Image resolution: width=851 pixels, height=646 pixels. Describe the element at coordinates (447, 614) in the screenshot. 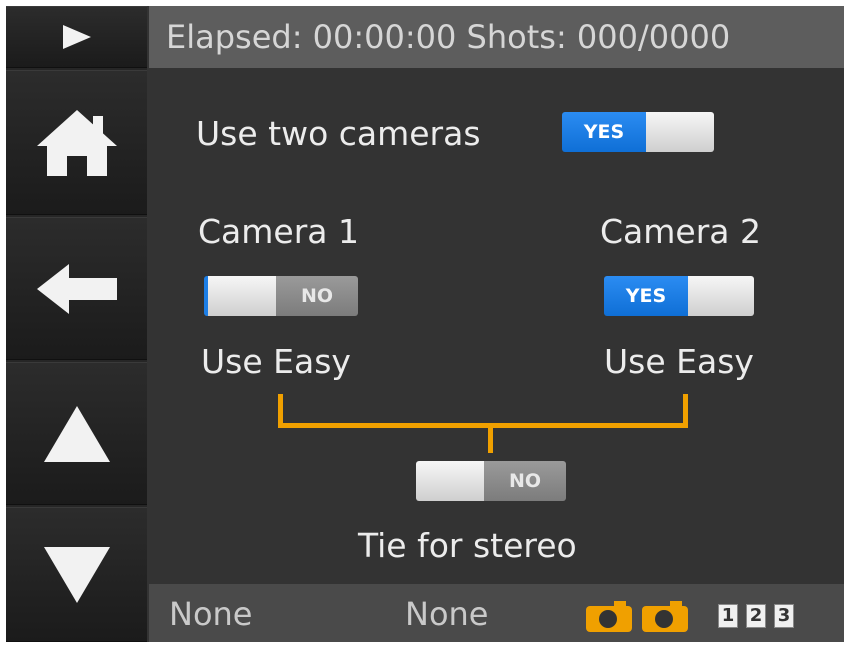

I see `footer-mid-value: None` at that location.